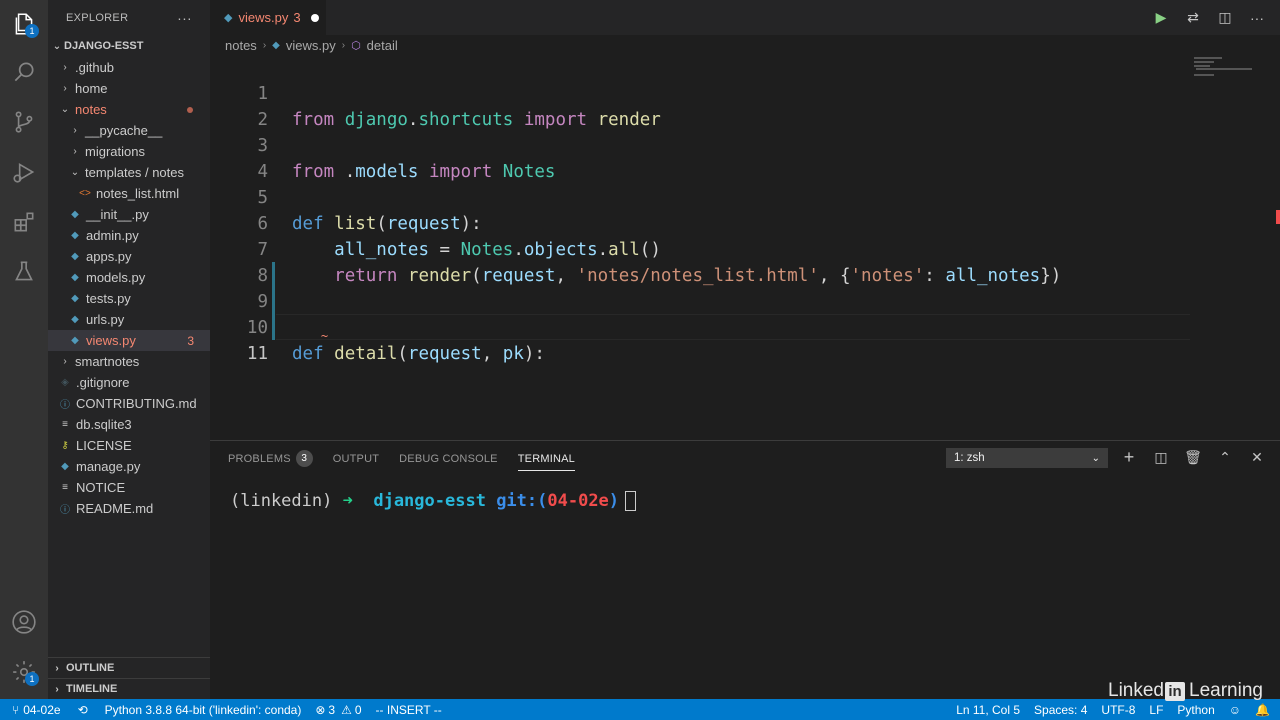 The height and width of the screenshot is (720, 1280). Describe the element at coordinates (311, 45) in the screenshot. I see `breadcrumb-file: views.py` at that location.